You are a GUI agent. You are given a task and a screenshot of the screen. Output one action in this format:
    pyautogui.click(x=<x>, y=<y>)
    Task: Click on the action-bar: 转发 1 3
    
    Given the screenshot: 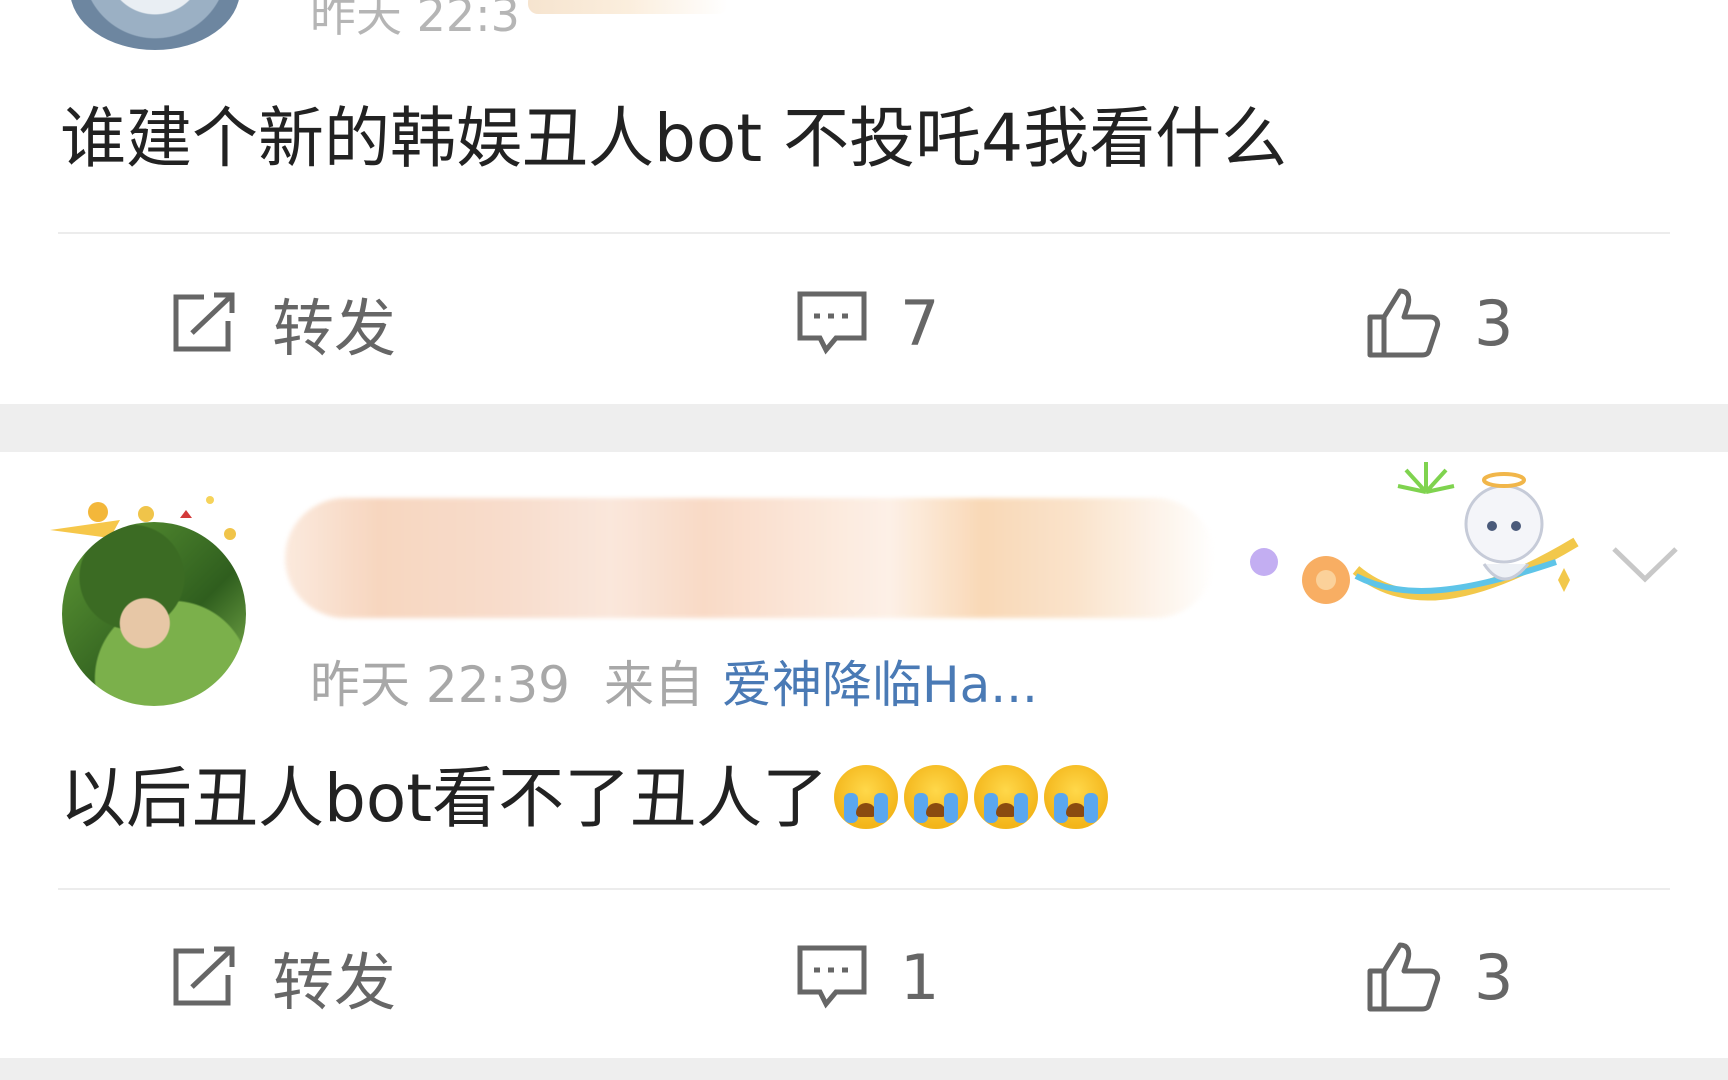 What is the action you would take?
    pyautogui.click(x=864, y=977)
    